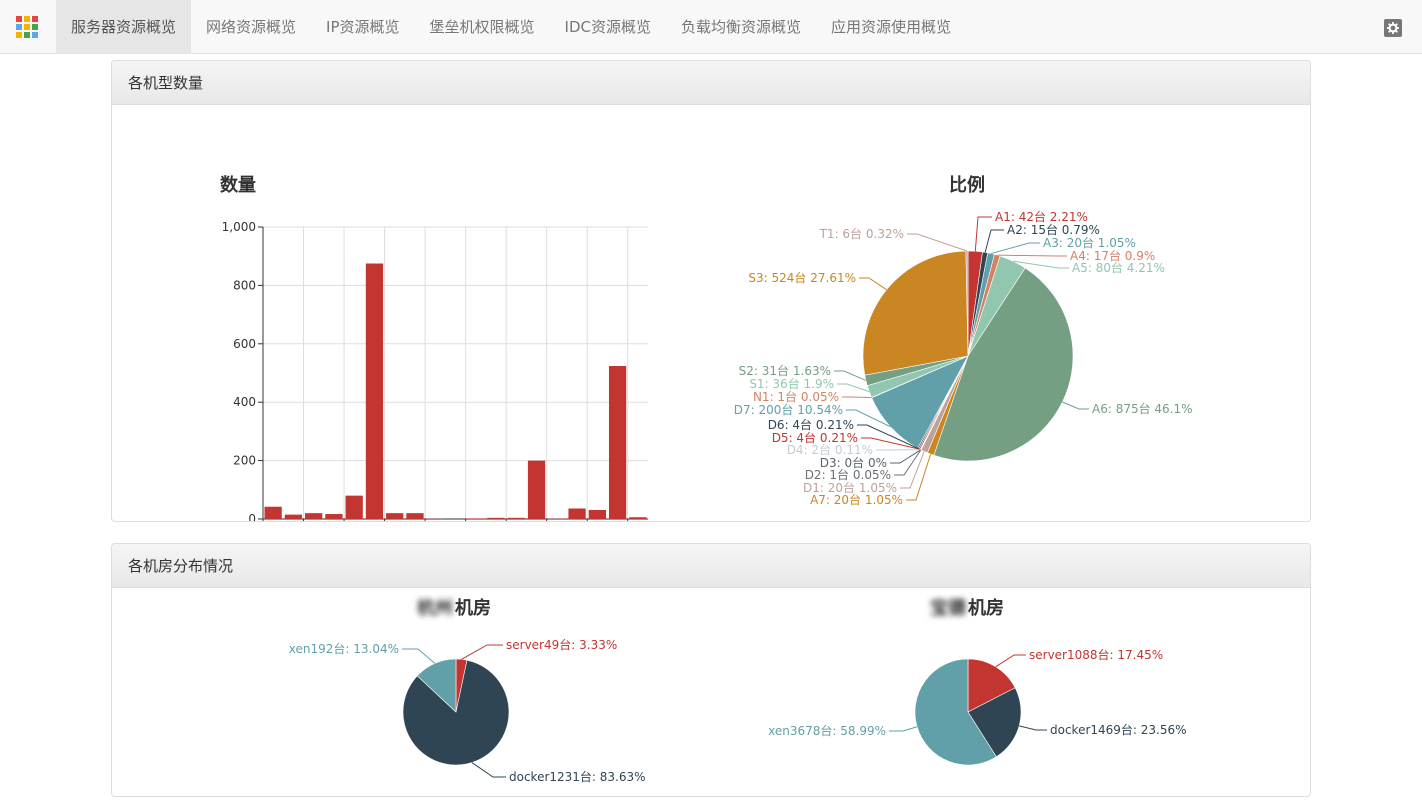 The width and height of the screenshot is (1422, 802). What do you see at coordinates (482, 27) in the screenshot?
I see `tab-bastion-permission-overview: 堡垒机权限概览` at bounding box center [482, 27].